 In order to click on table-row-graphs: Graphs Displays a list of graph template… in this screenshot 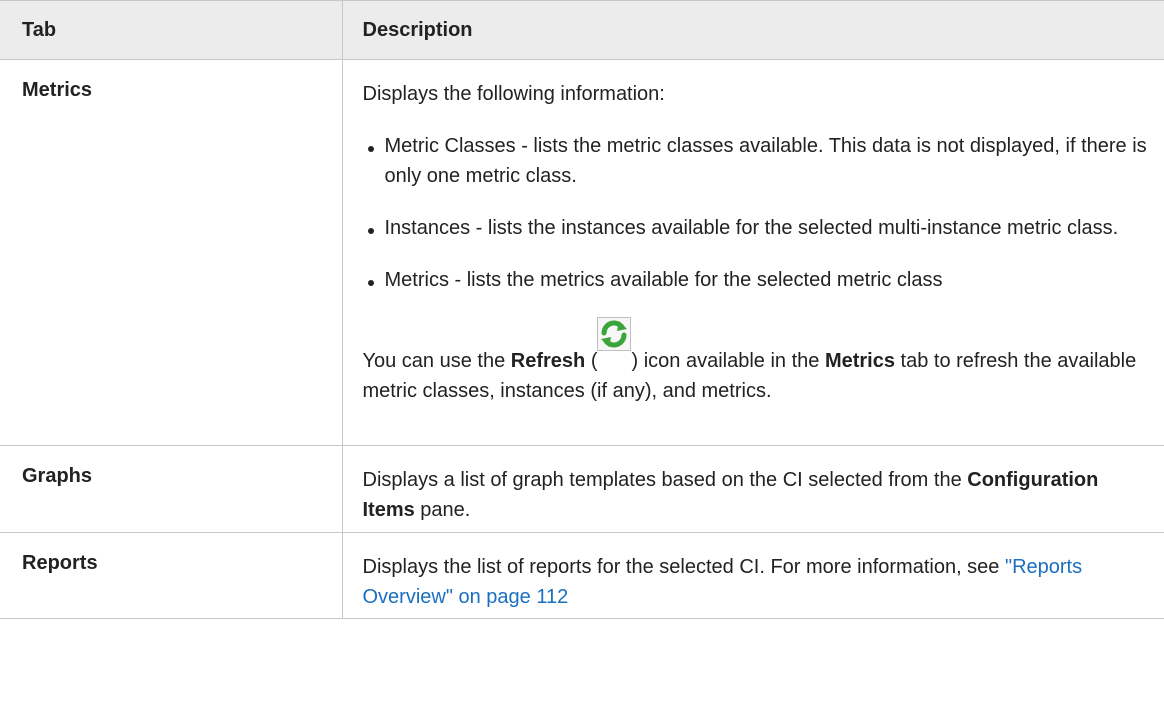, I will do `click(582, 489)`.